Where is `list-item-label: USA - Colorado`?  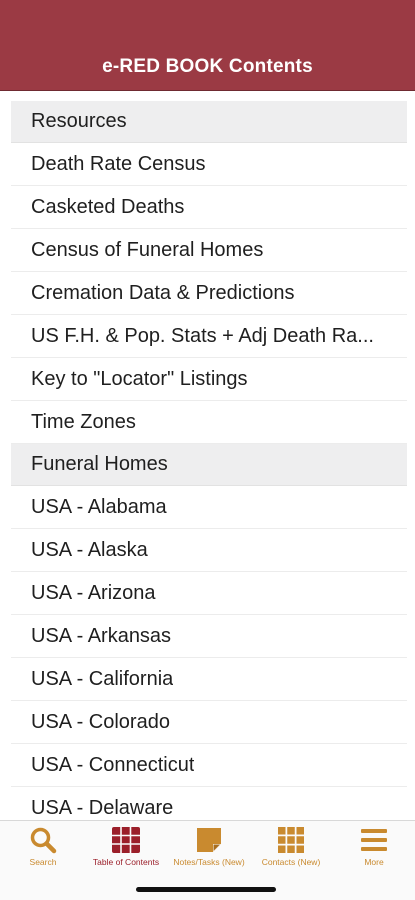 list-item-label: USA - Colorado is located at coordinates (100, 721).